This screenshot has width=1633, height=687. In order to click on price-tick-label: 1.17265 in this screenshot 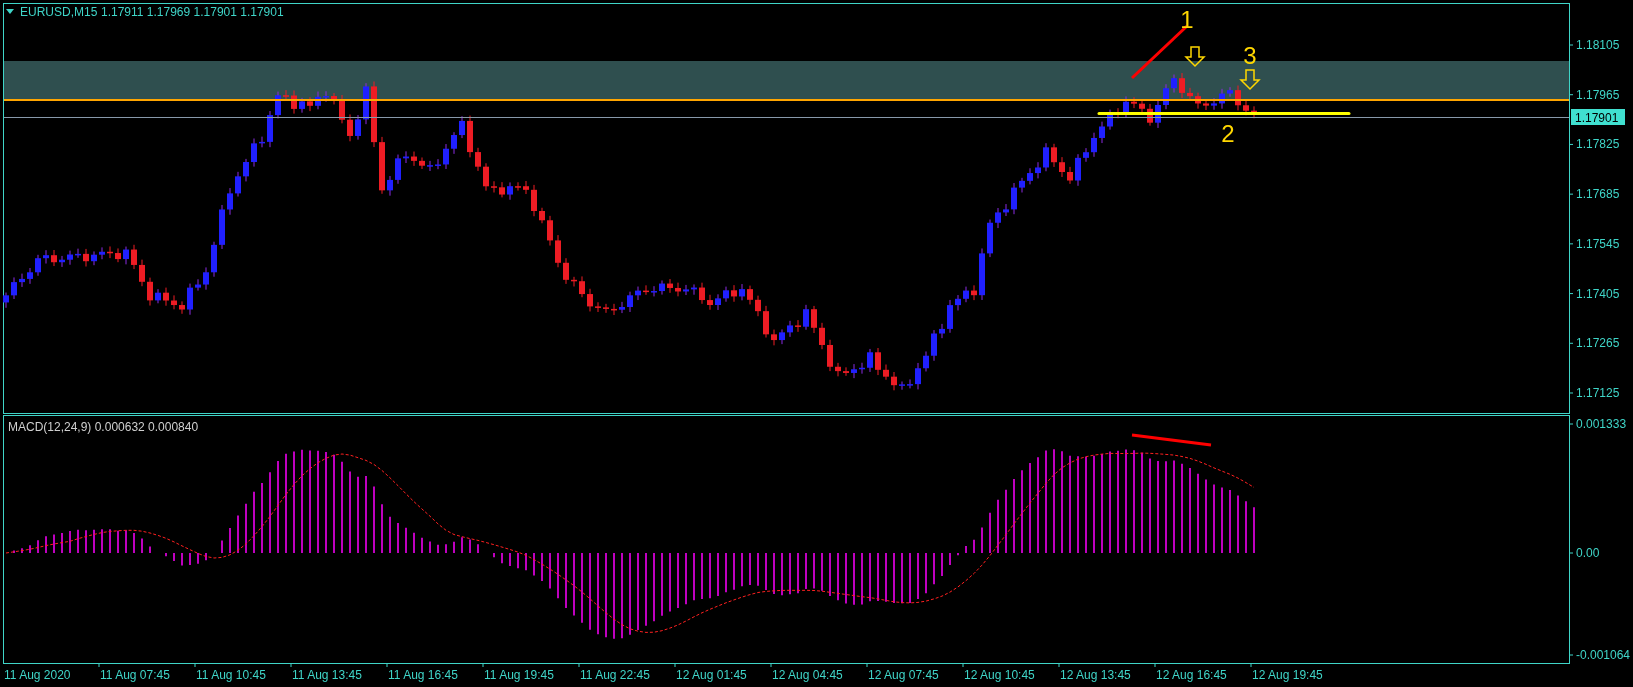, I will do `click(1598, 343)`.